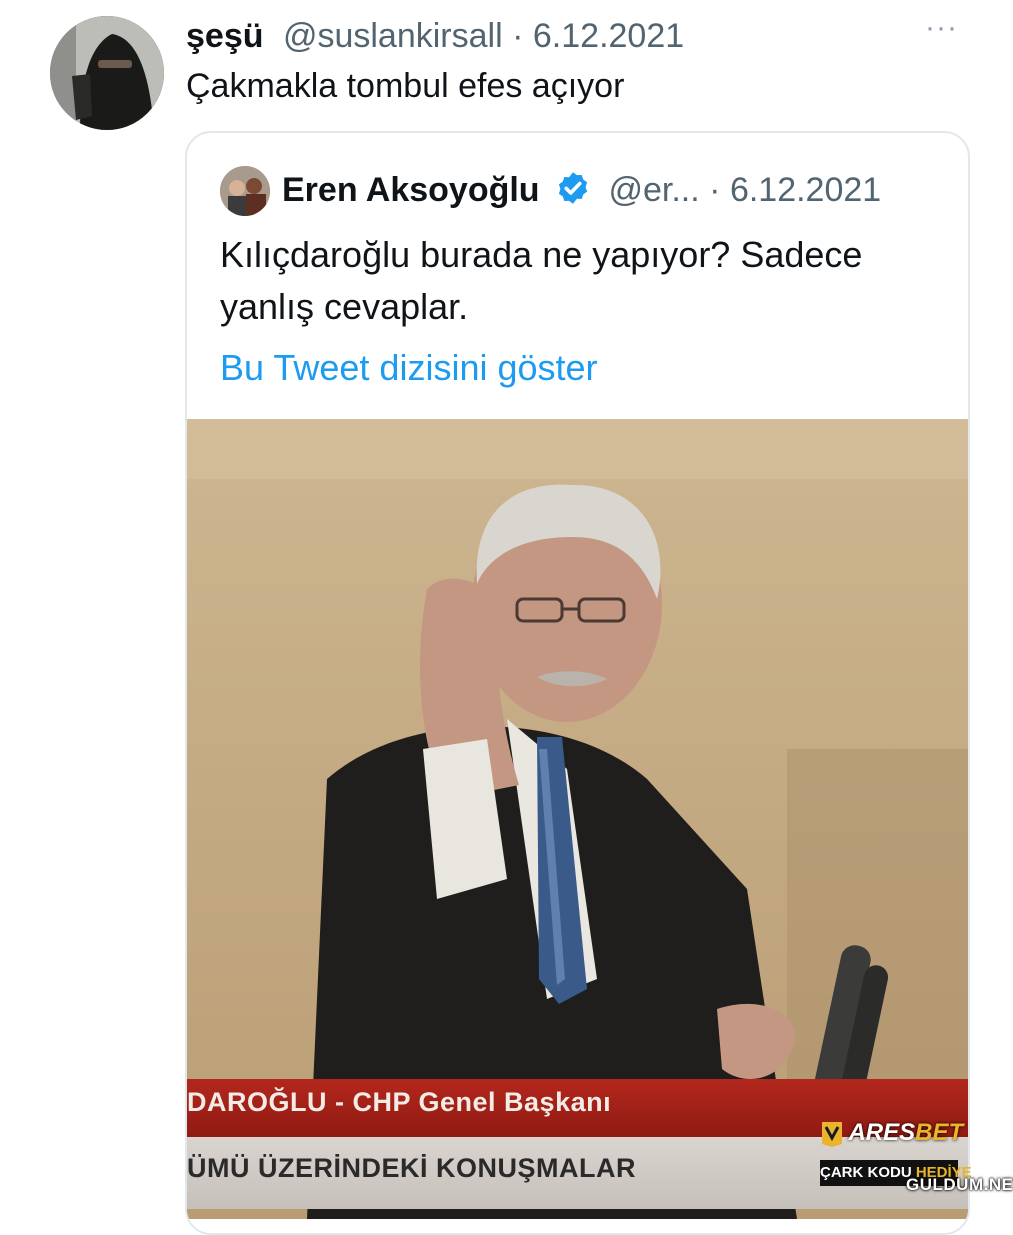 The height and width of the screenshot is (1235, 1013). I want to click on tweet-header: şeşü @suslankirsall · 6.12.2021, so click(586, 36).